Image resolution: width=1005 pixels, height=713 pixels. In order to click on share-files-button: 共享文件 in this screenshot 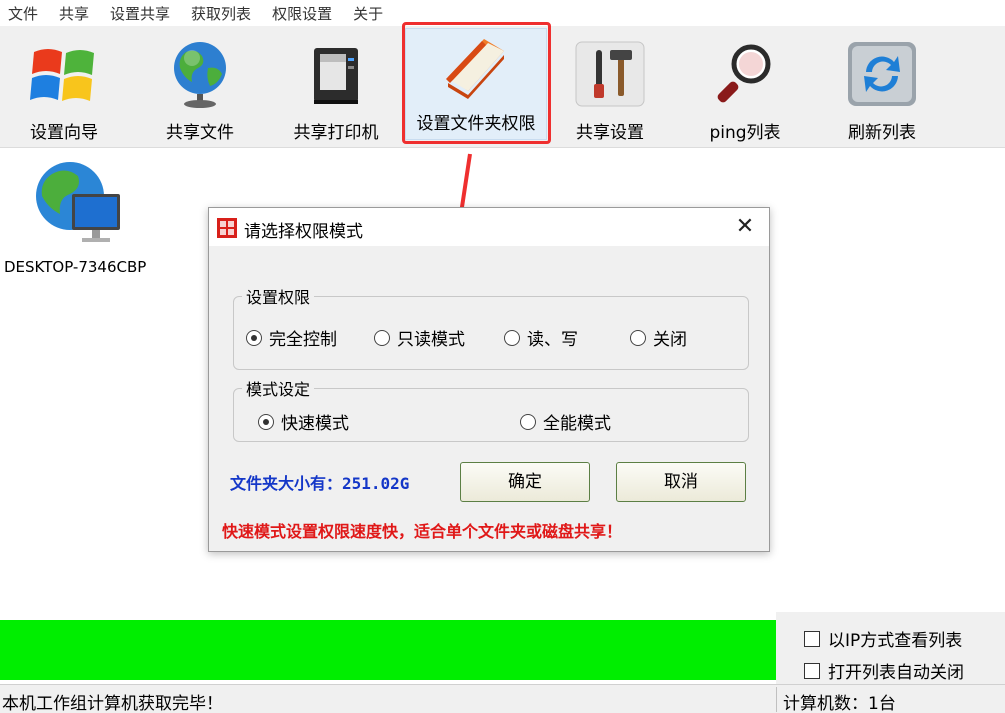, I will do `click(200, 89)`.